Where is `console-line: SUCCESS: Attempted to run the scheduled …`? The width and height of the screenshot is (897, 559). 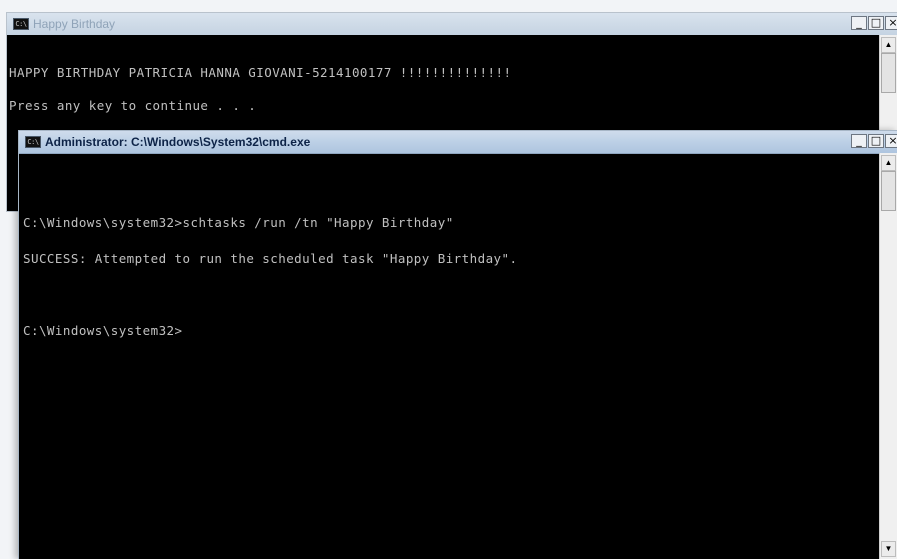 console-line: SUCCESS: Attempted to run the scheduled … is located at coordinates (270, 258).